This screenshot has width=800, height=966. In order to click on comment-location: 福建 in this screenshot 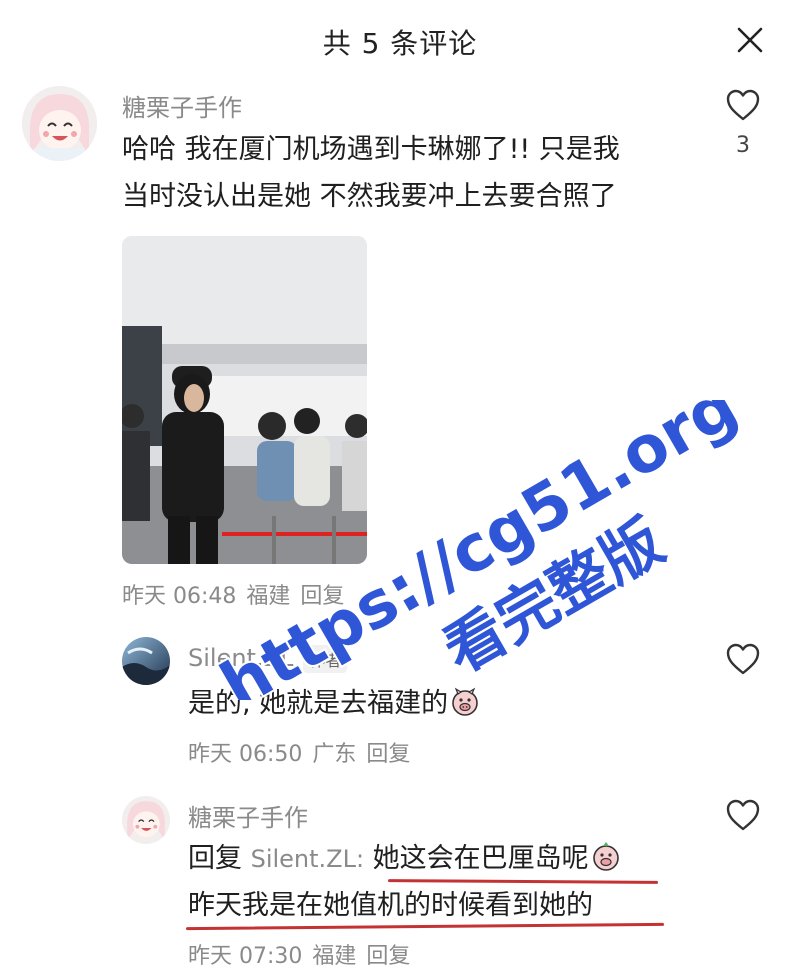, I will do `click(334, 955)`.